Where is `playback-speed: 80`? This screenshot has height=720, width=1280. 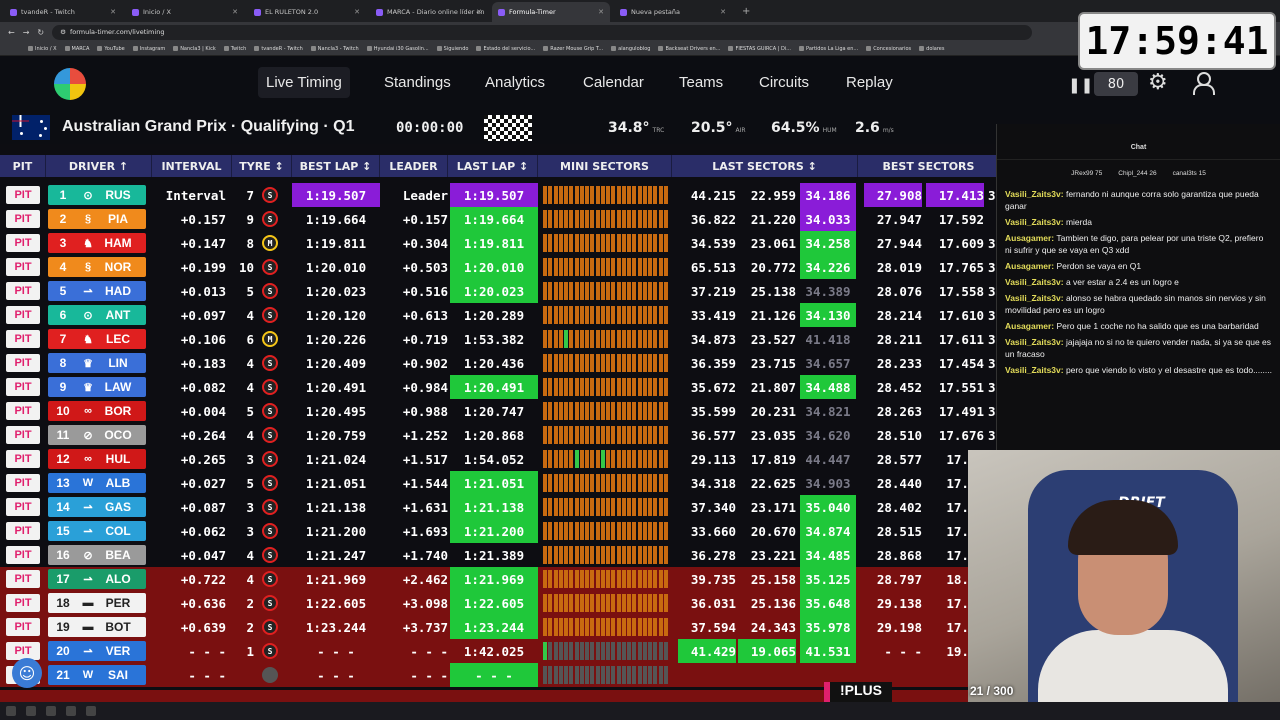
playback-speed: 80 is located at coordinates (1116, 84).